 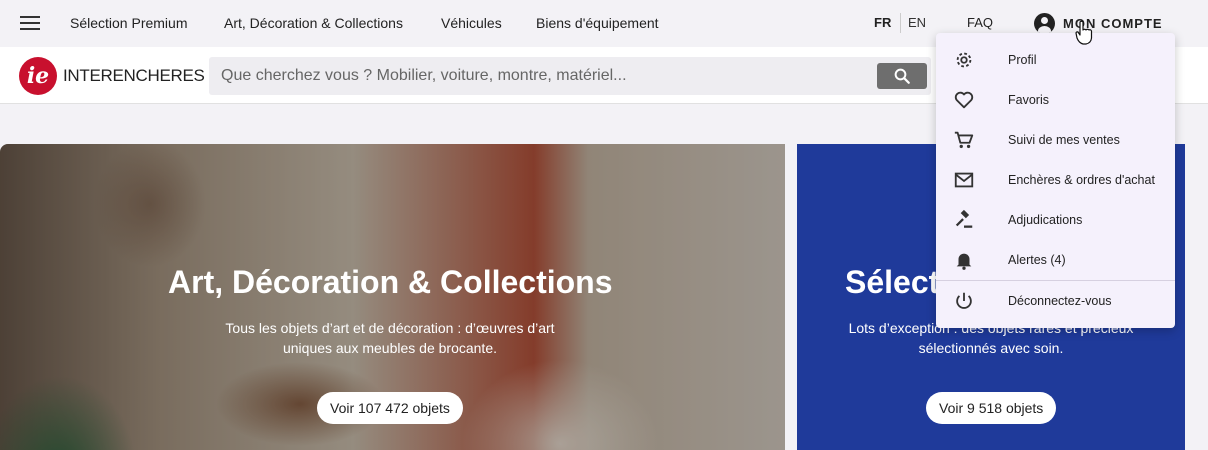 What do you see at coordinates (597, 23) in the screenshot?
I see `nav-link-biens-equipement: Biens d'équipement` at bounding box center [597, 23].